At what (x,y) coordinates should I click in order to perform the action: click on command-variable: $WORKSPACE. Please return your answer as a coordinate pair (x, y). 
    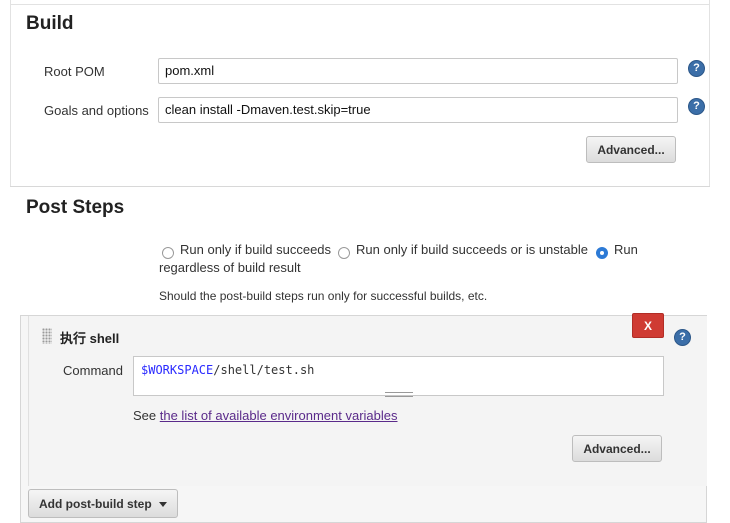
    Looking at the image, I should click on (177, 370).